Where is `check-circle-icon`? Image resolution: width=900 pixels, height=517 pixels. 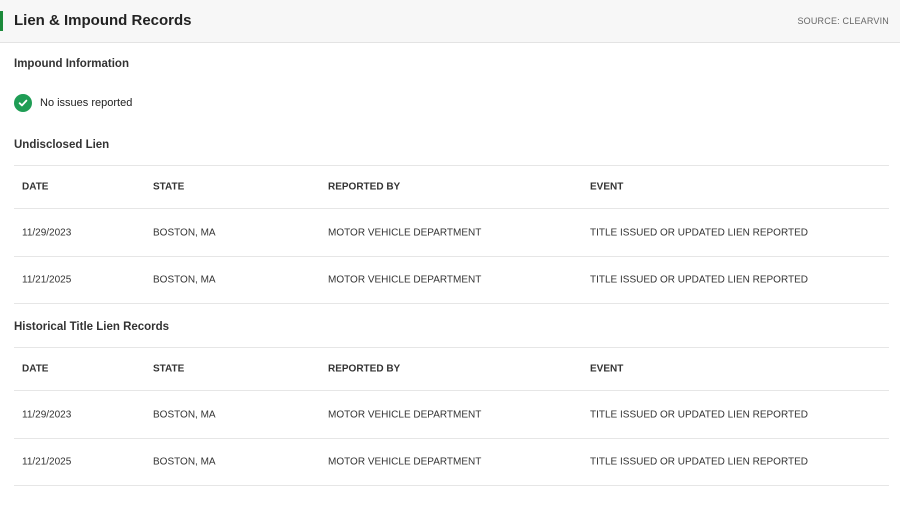
check-circle-icon is located at coordinates (23, 103).